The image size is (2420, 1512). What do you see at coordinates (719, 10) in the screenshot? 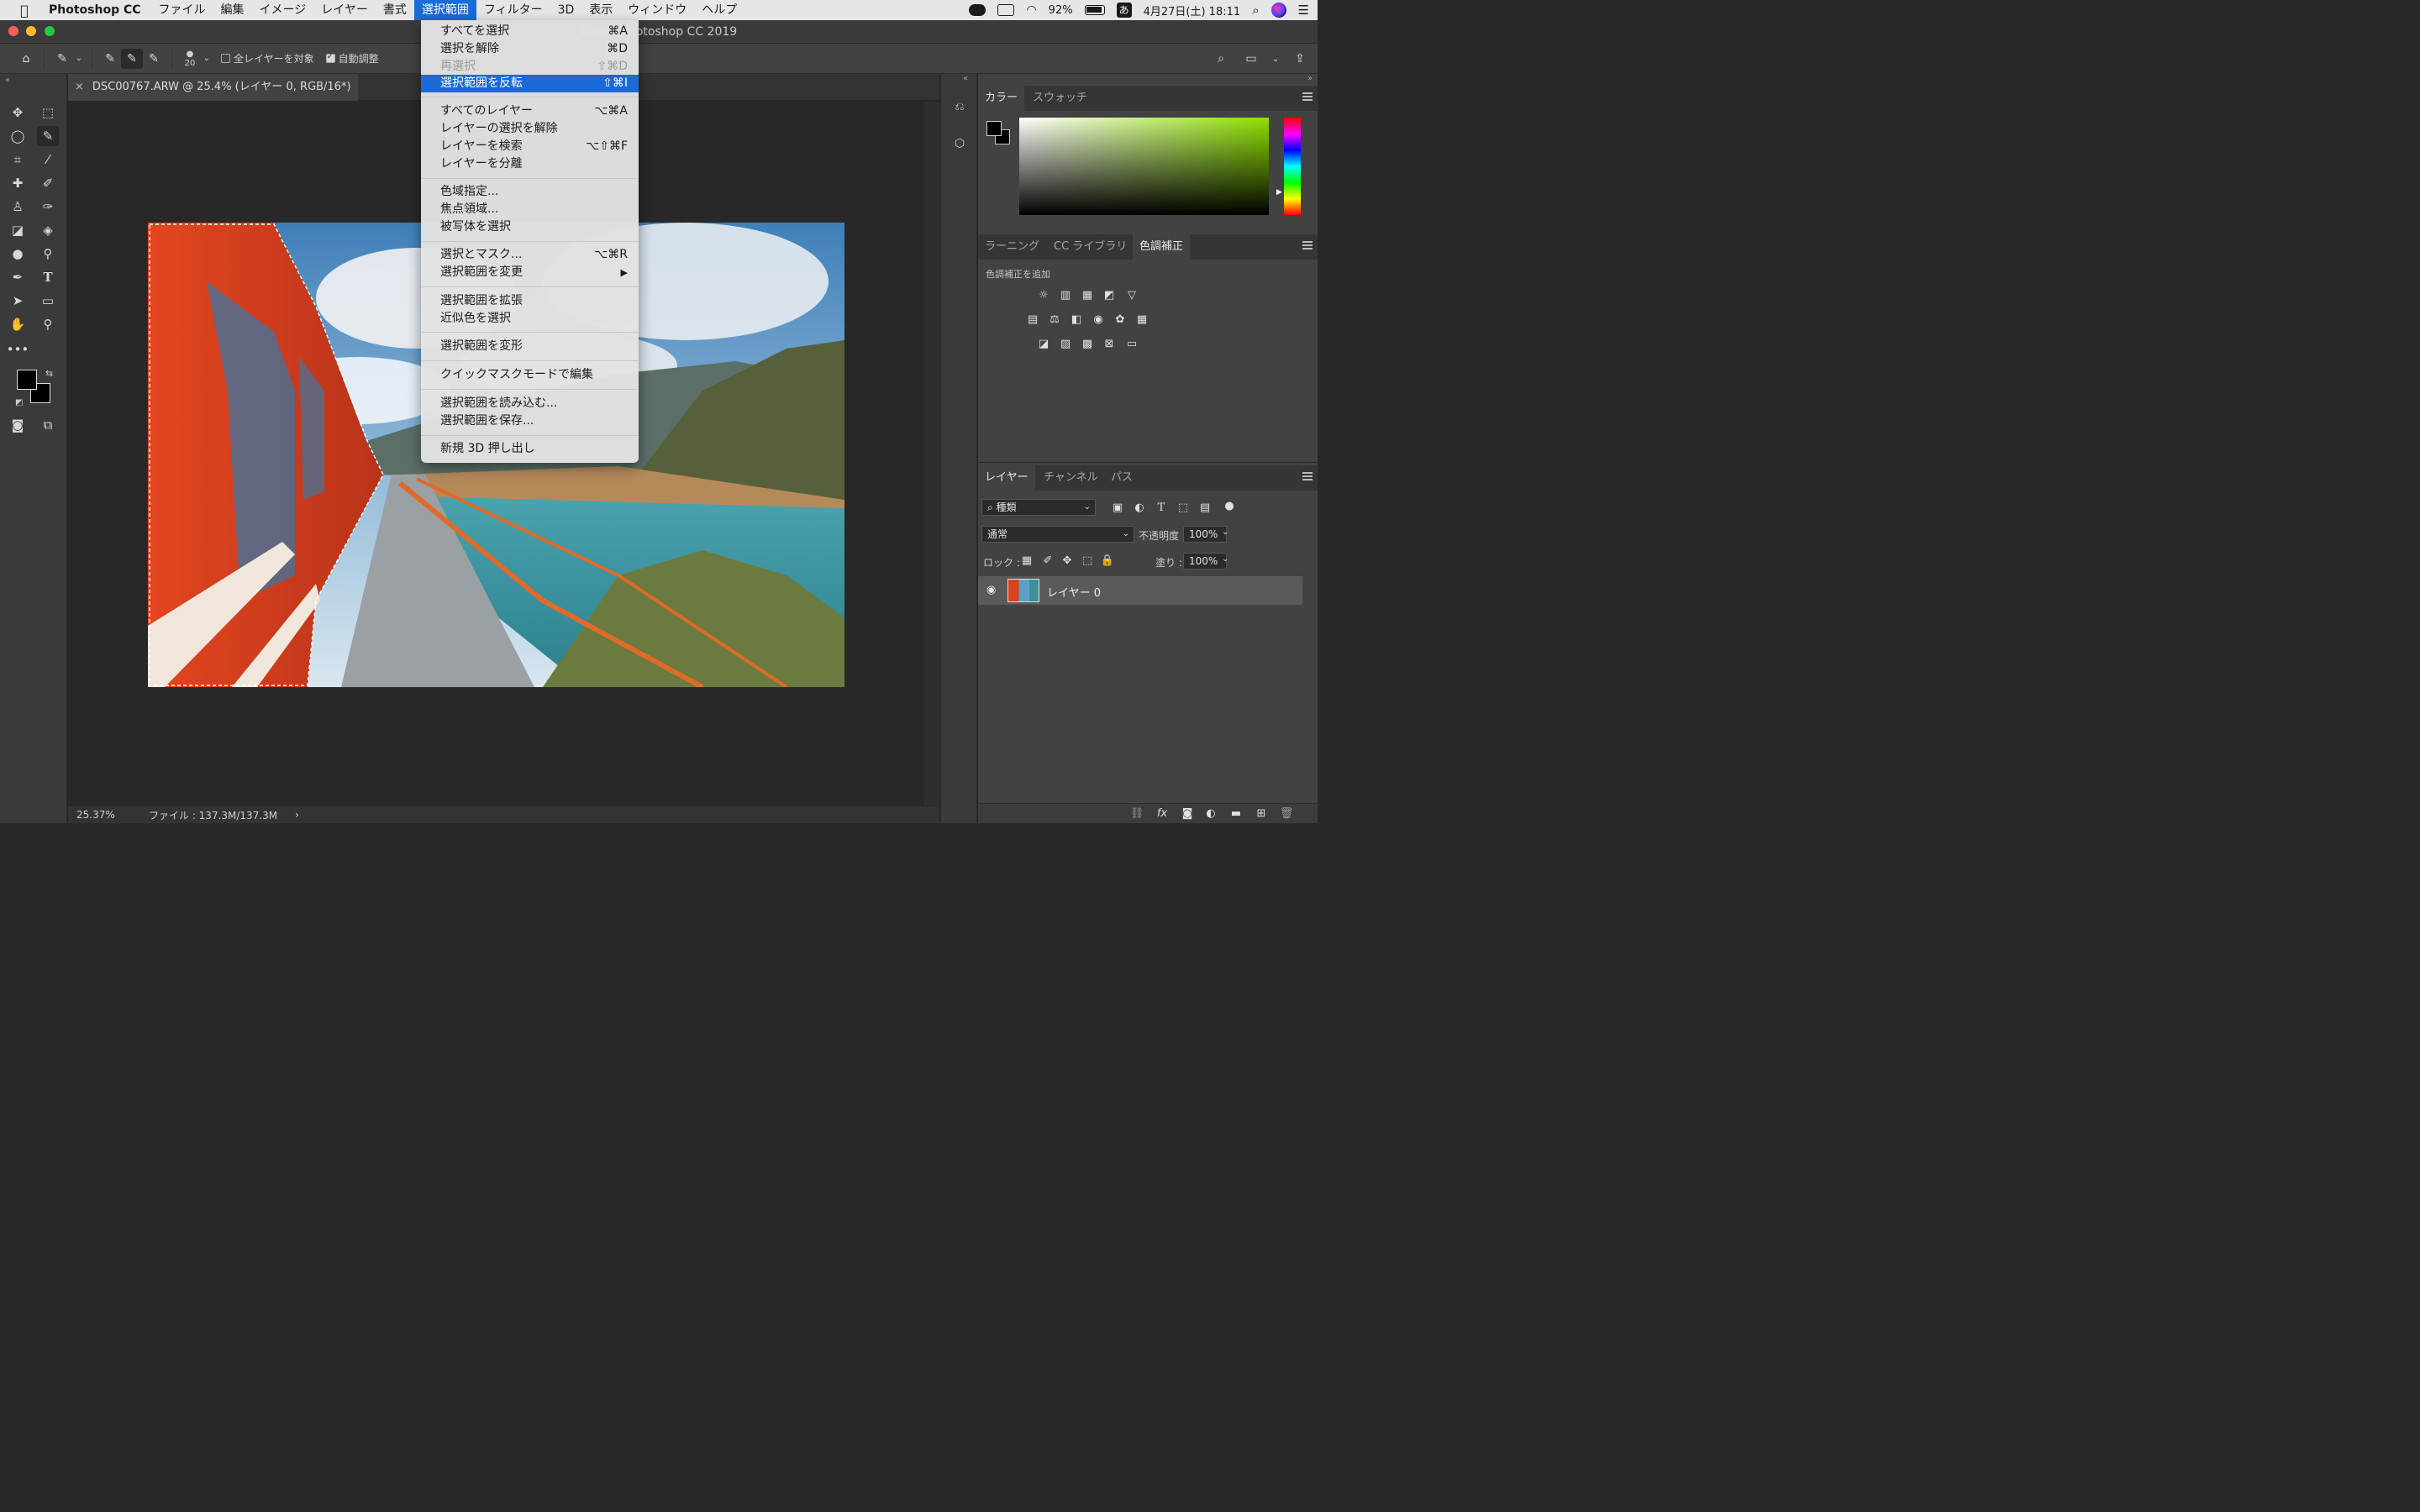
I see `menu-help: ヘルプ` at bounding box center [719, 10].